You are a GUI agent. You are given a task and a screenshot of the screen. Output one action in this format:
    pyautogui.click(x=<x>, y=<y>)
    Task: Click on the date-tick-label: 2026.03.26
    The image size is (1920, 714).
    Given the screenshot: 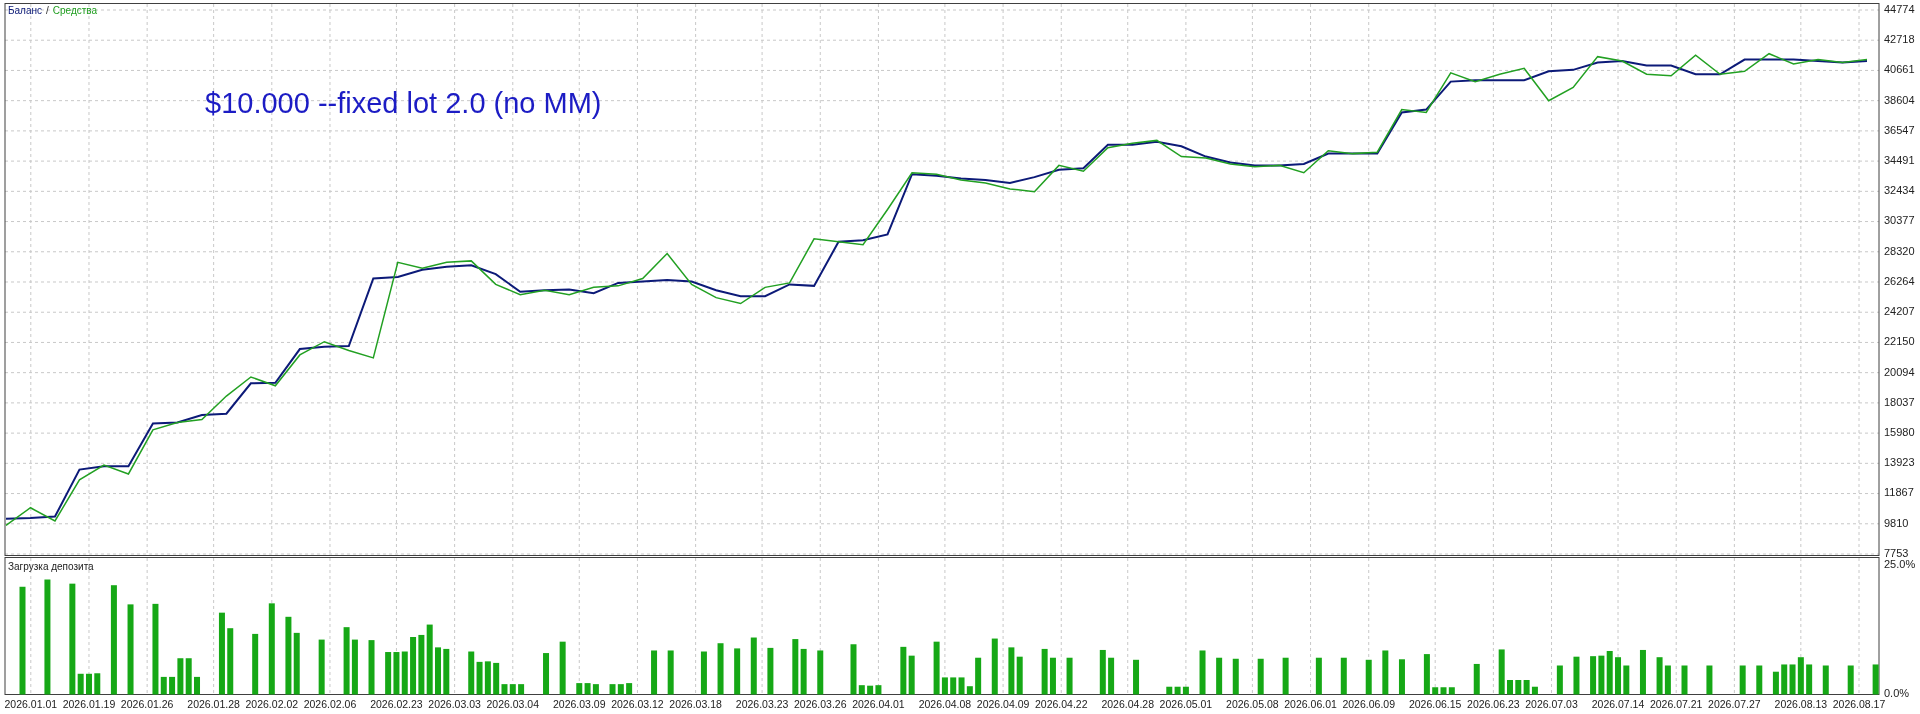 What is the action you would take?
    pyautogui.click(x=820, y=704)
    